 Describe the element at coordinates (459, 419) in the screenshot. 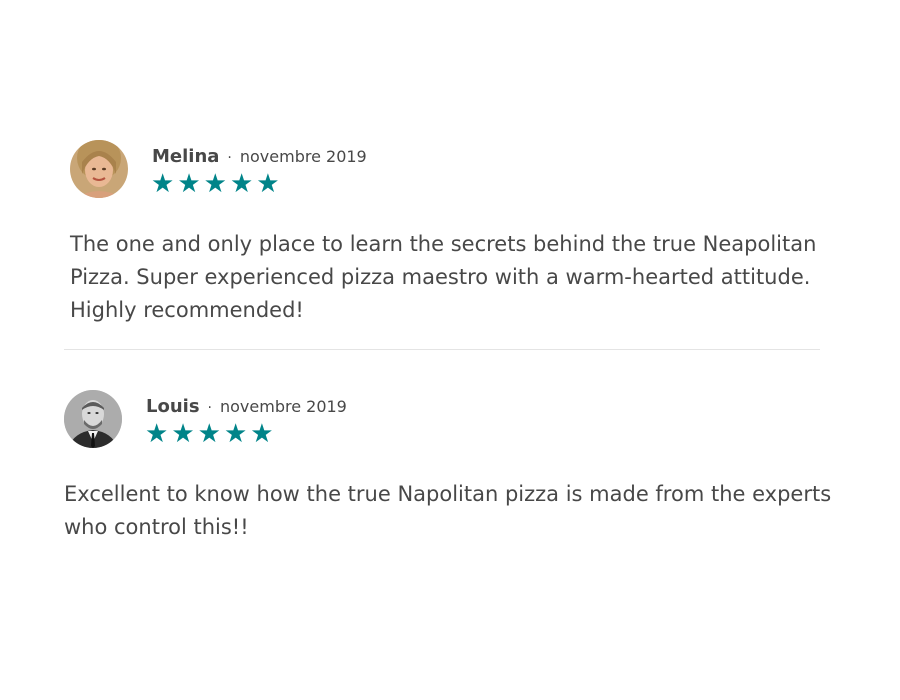

I see `review-header: Louis · novembre 2019 ★ ★ ★ ★ ★` at that location.